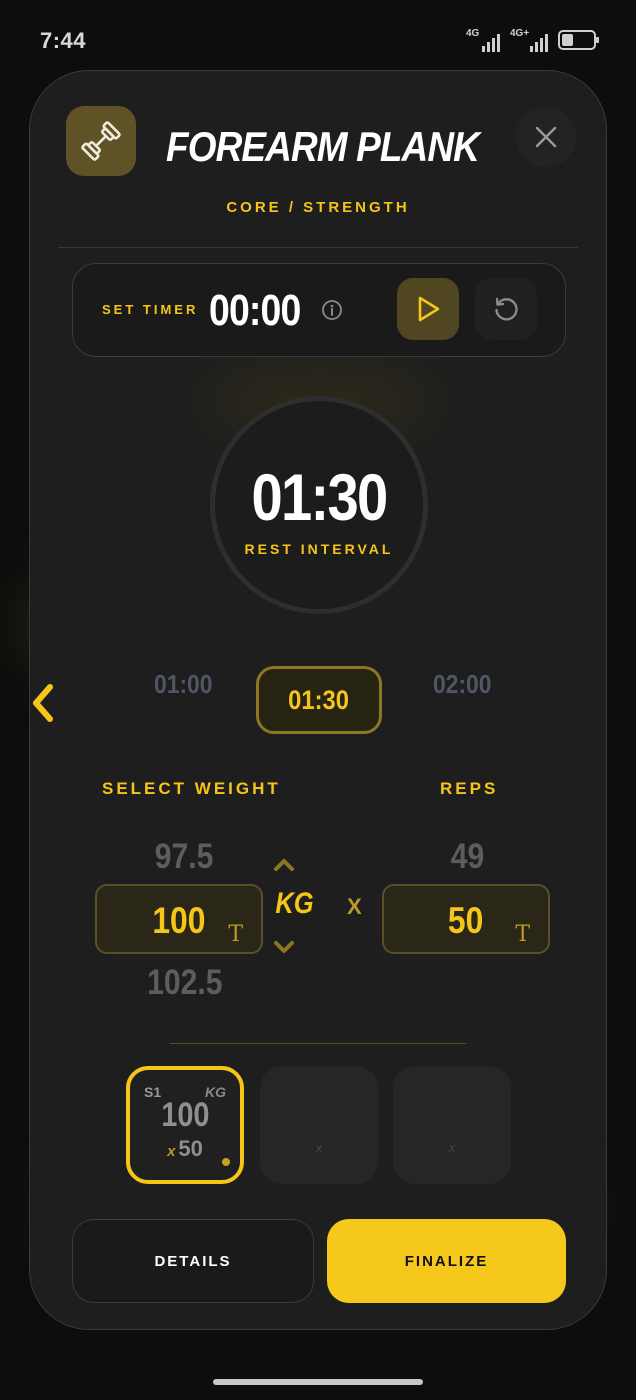  What do you see at coordinates (467, 857) in the screenshot?
I see `reps-prev-value: 49` at bounding box center [467, 857].